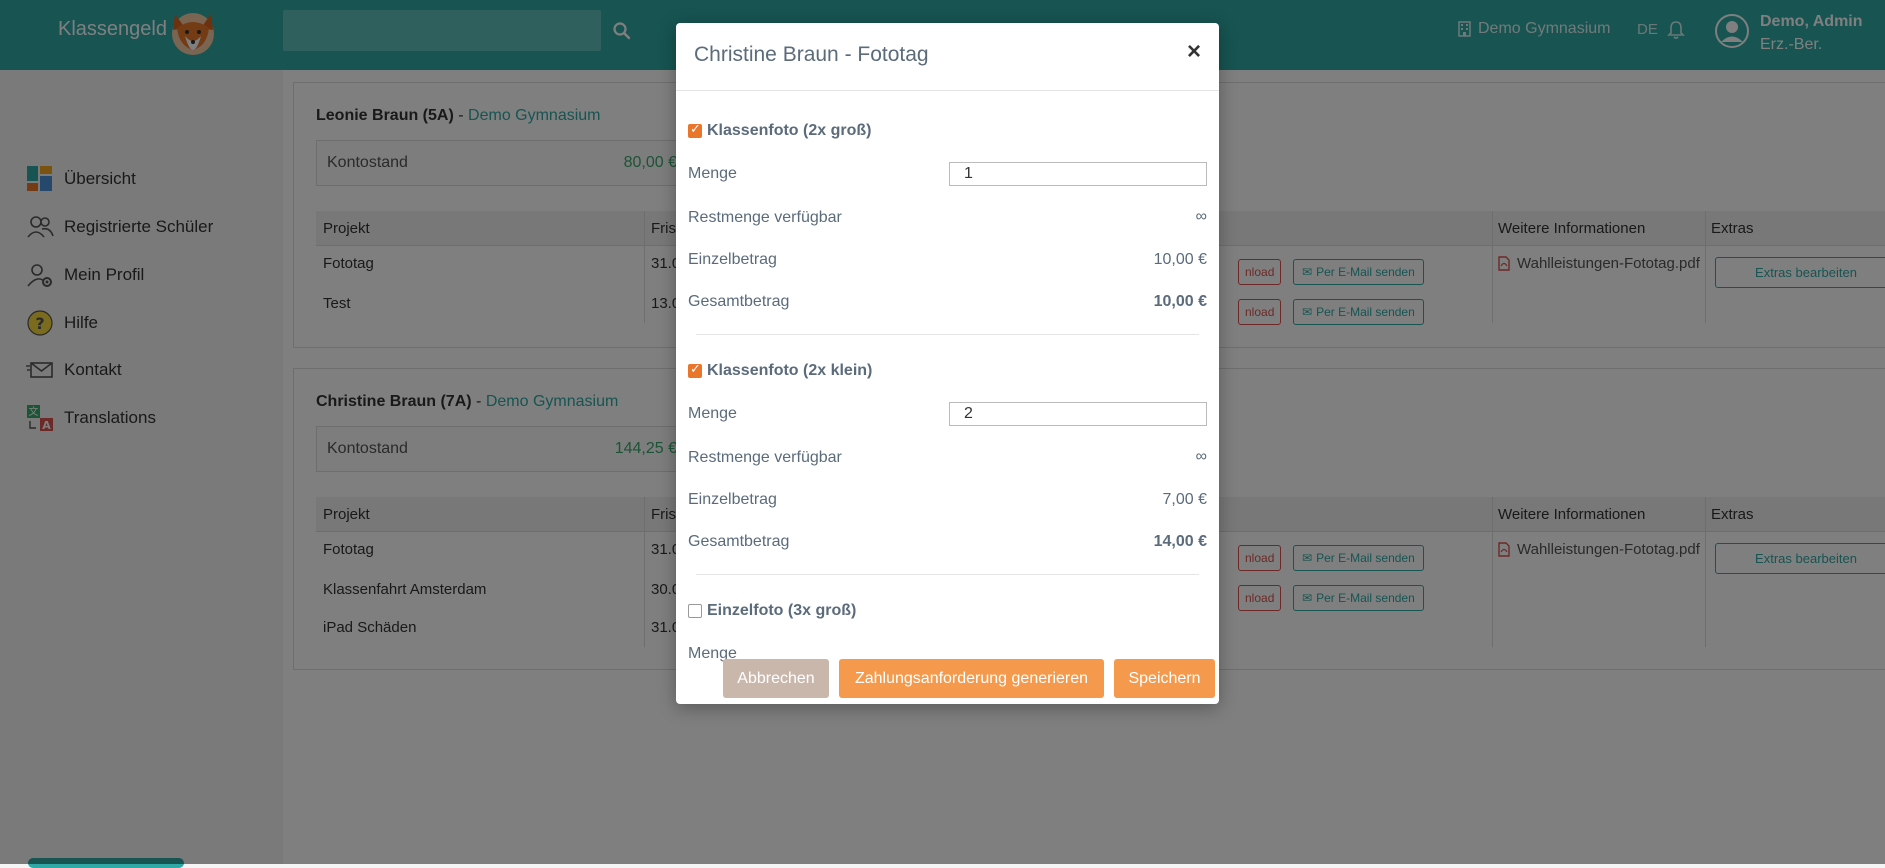  Describe the element at coordinates (790, 370) in the screenshot. I see `option-title: Klassenfoto (2x klein)` at that location.